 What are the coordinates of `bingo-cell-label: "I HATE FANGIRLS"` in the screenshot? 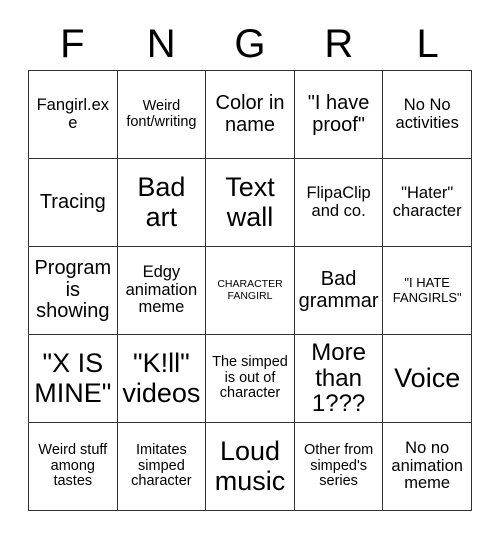 It's located at (427, 290).